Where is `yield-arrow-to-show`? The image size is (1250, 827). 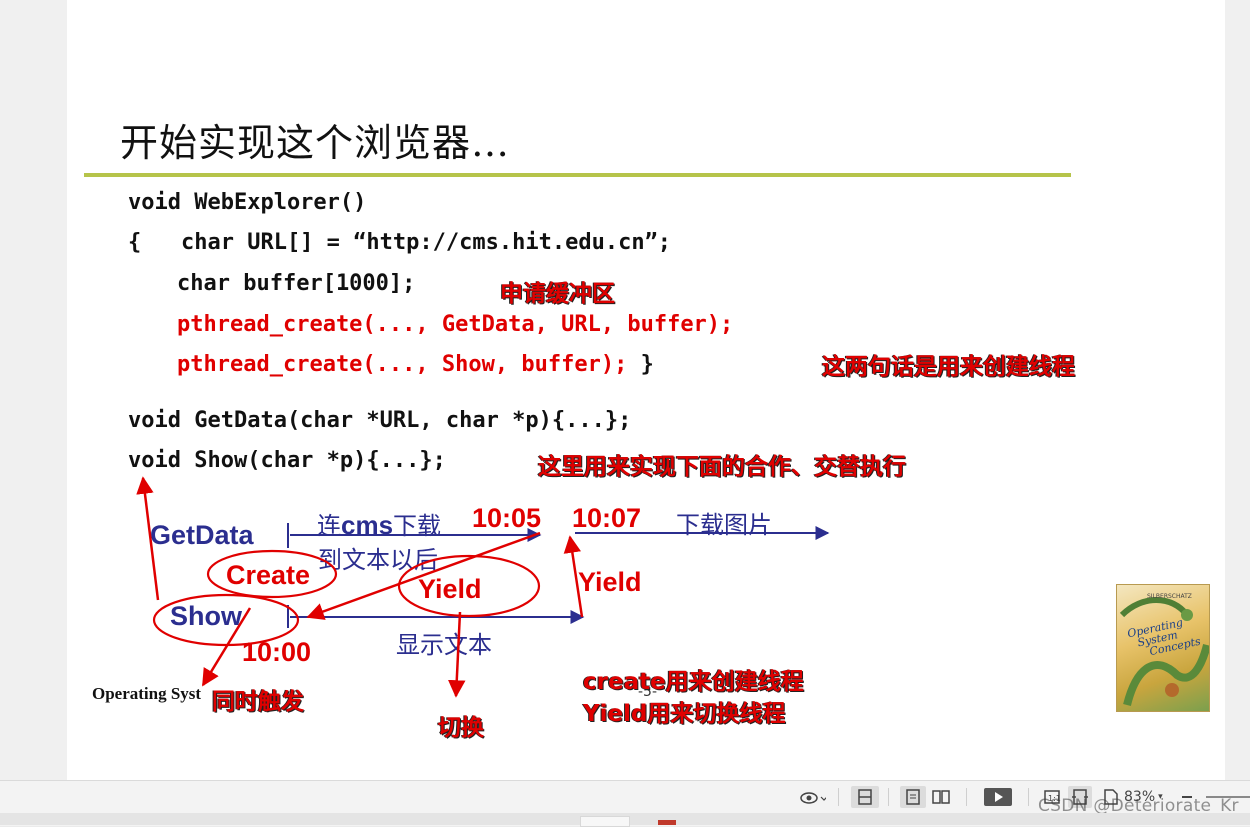 yield-arrow-to-show is located at coordinates (423, 575).